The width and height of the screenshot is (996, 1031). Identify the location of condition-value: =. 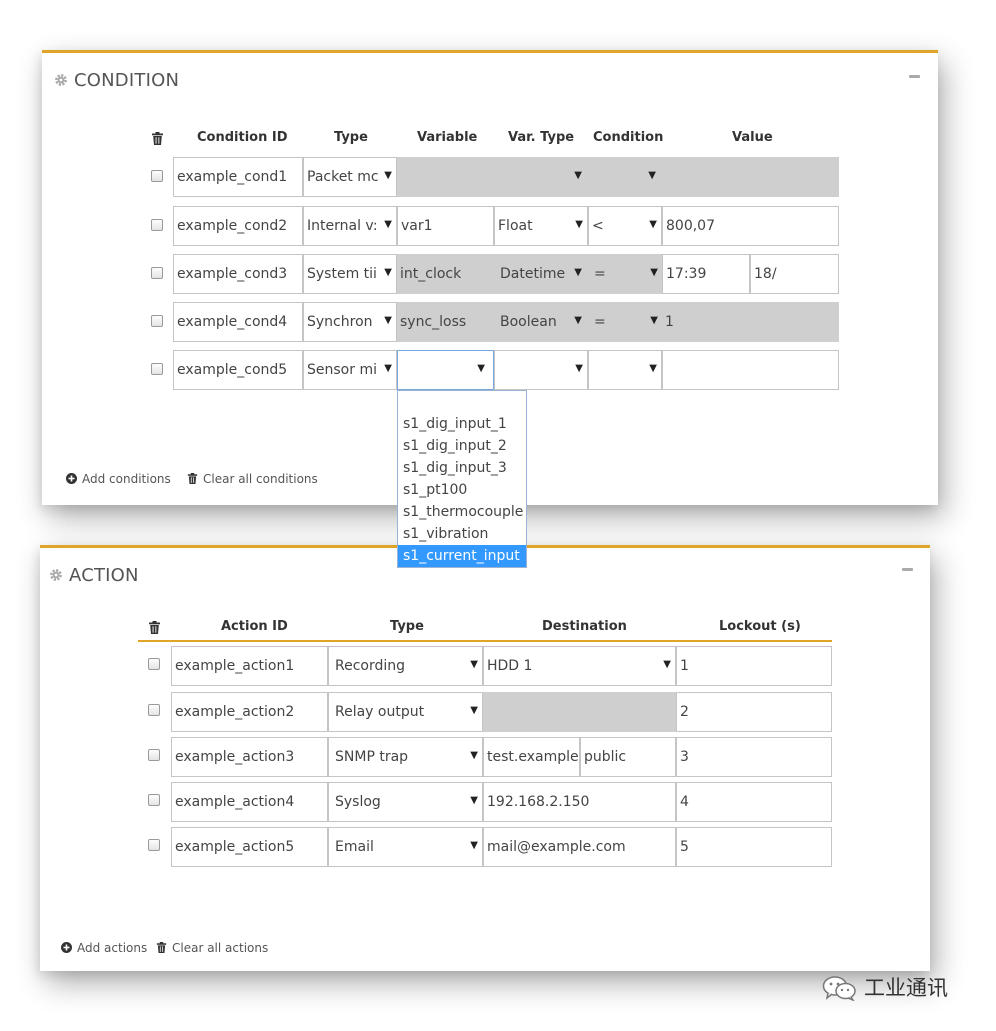
(600, 322).